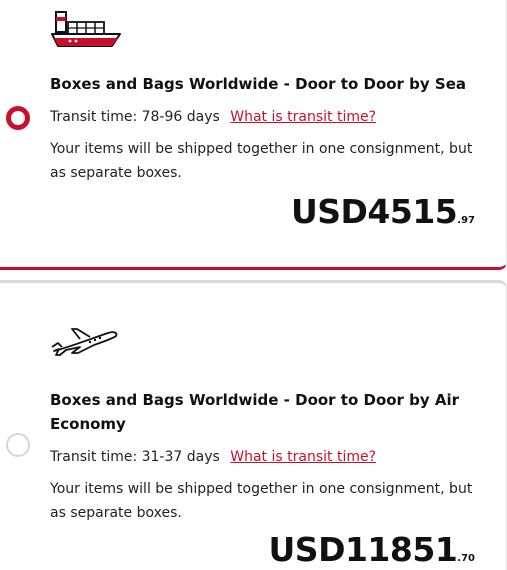  What do you see at coordinates (466, 558) in the screenshot?
I see `price-cents: .70` at bounding box center [466, 558].